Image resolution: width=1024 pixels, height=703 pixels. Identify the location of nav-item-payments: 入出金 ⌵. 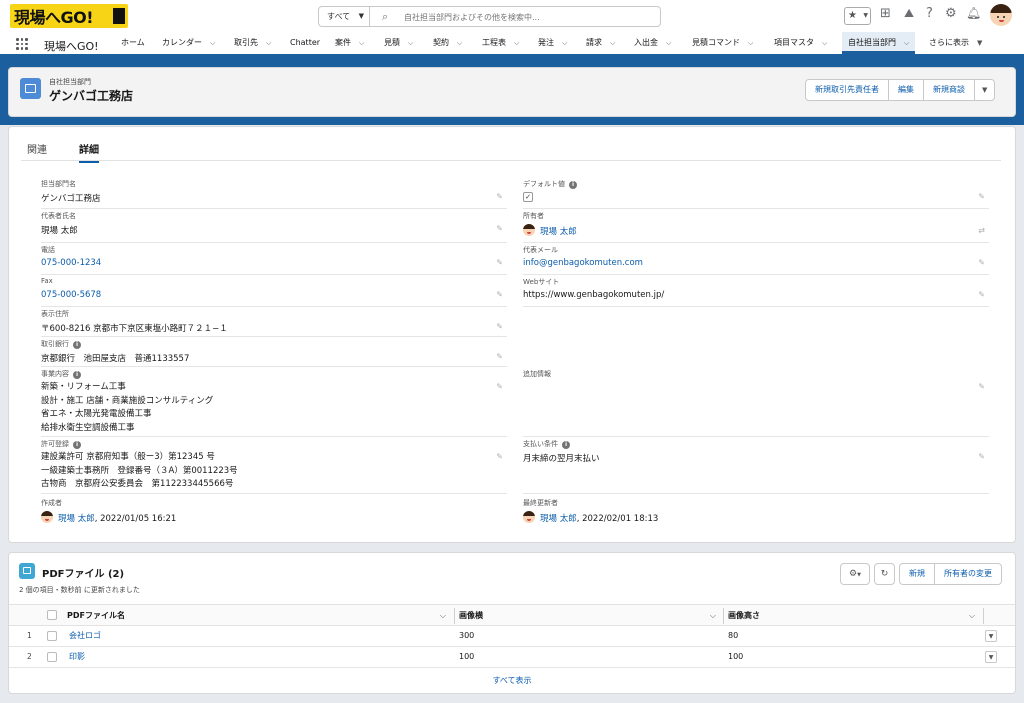
(652, 43).